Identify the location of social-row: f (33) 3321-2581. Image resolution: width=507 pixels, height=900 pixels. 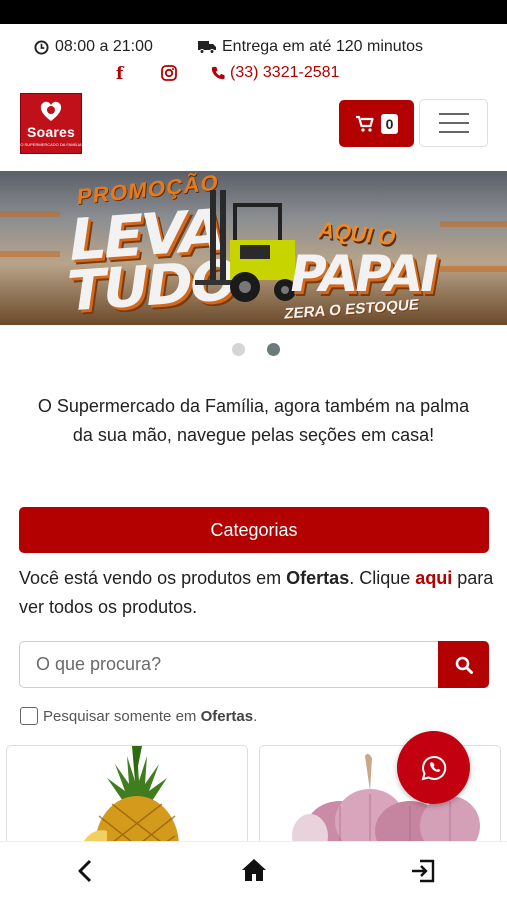
(253, 74).